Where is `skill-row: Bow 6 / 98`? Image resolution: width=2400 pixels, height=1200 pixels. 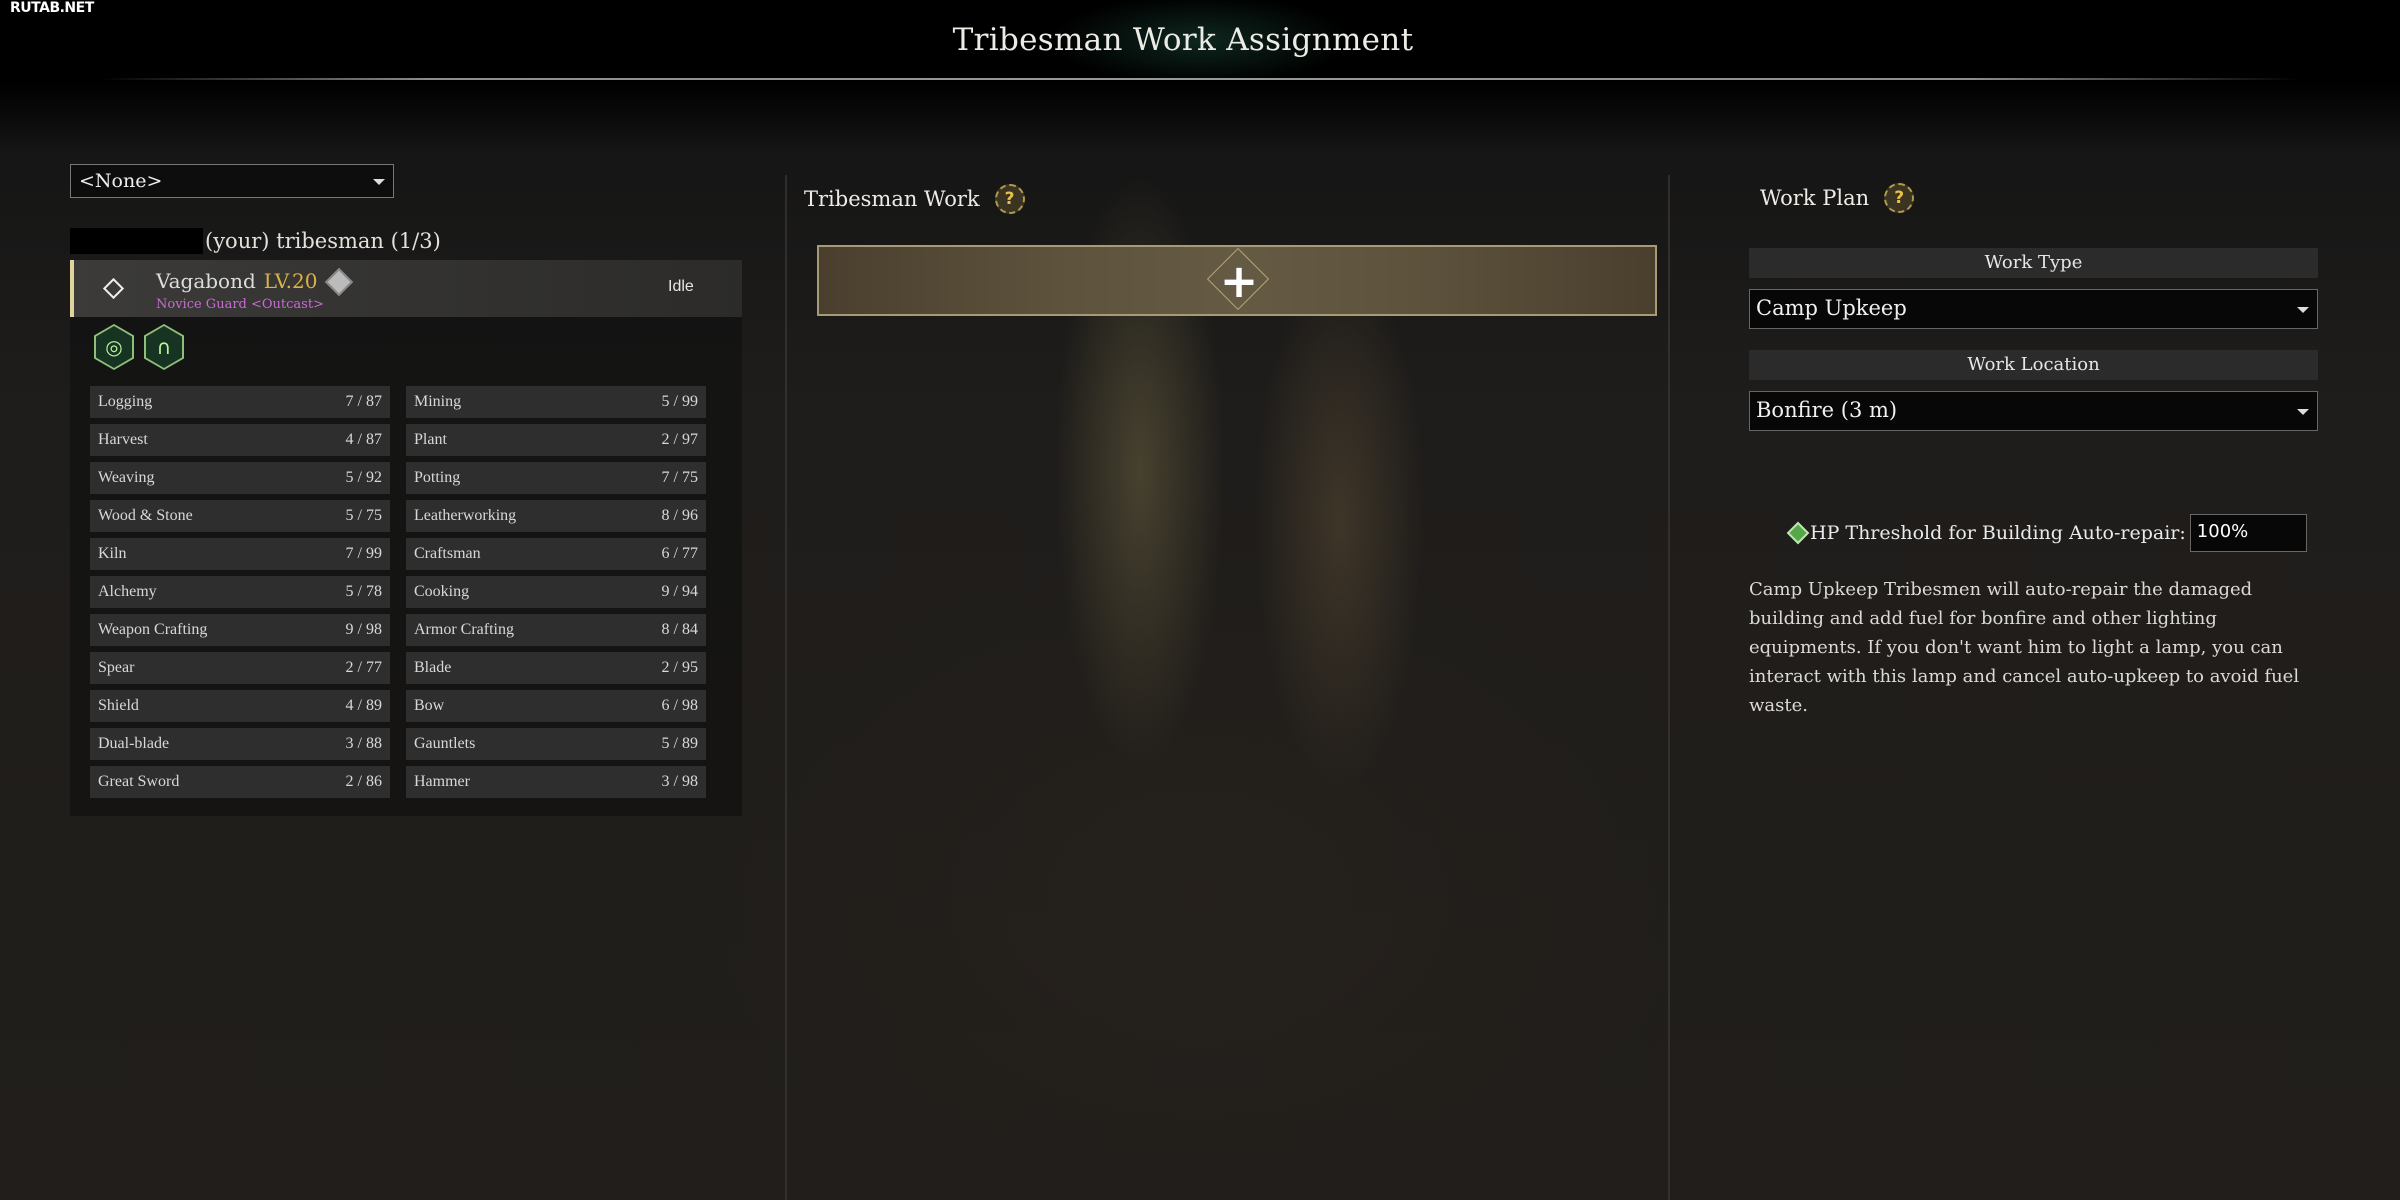
skill-row: Bow 6 / 98 is located at coordinates (556, 706).